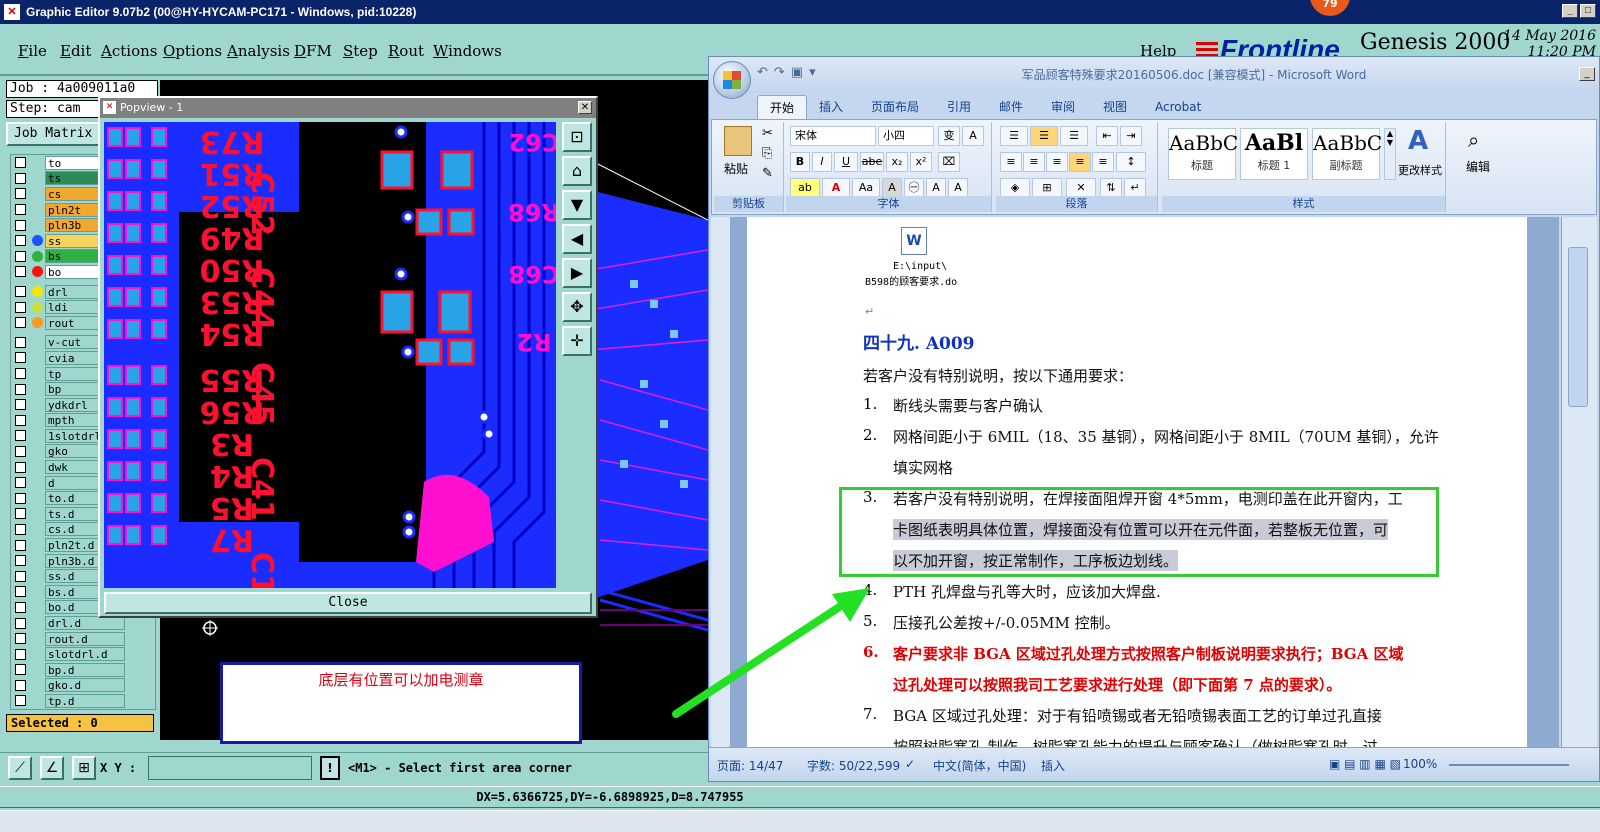 Image resolution: width=1600 pixels, height=832 pixels. What do you see at coordinates (1578, 327) in the screenshot?
I see `scrollbar-thumb` at bounding box center [1578, 327].